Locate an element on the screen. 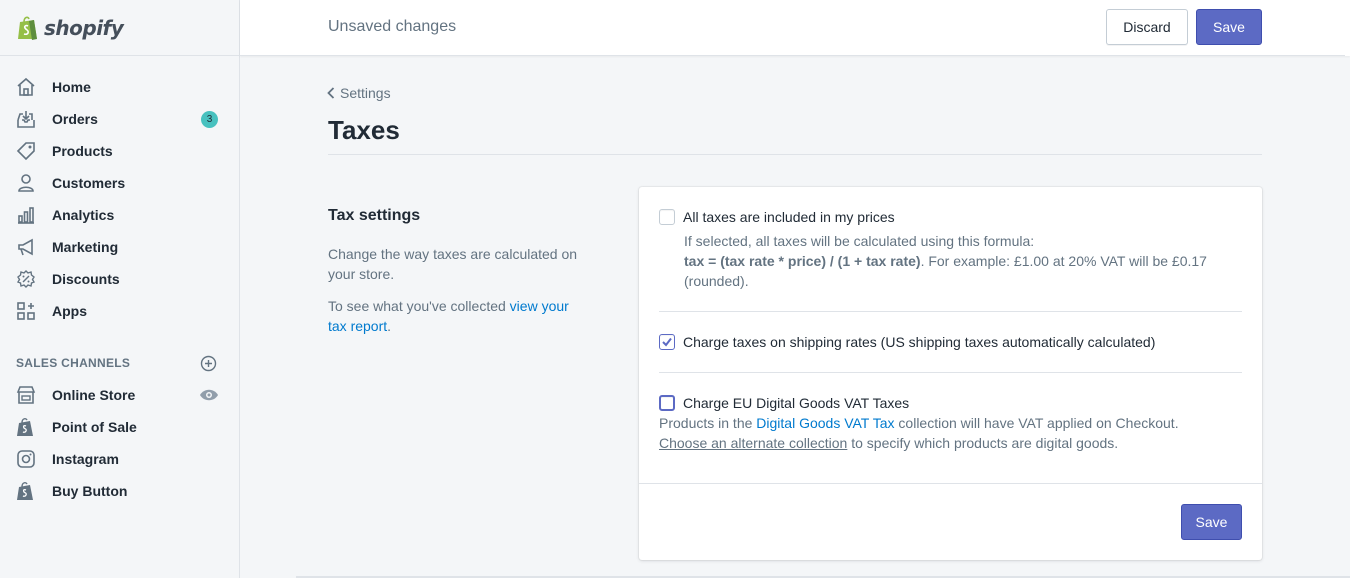 This screenshot has height=578, width=1350. nav-label: Point of Sale is located at coordinates (94, 427).